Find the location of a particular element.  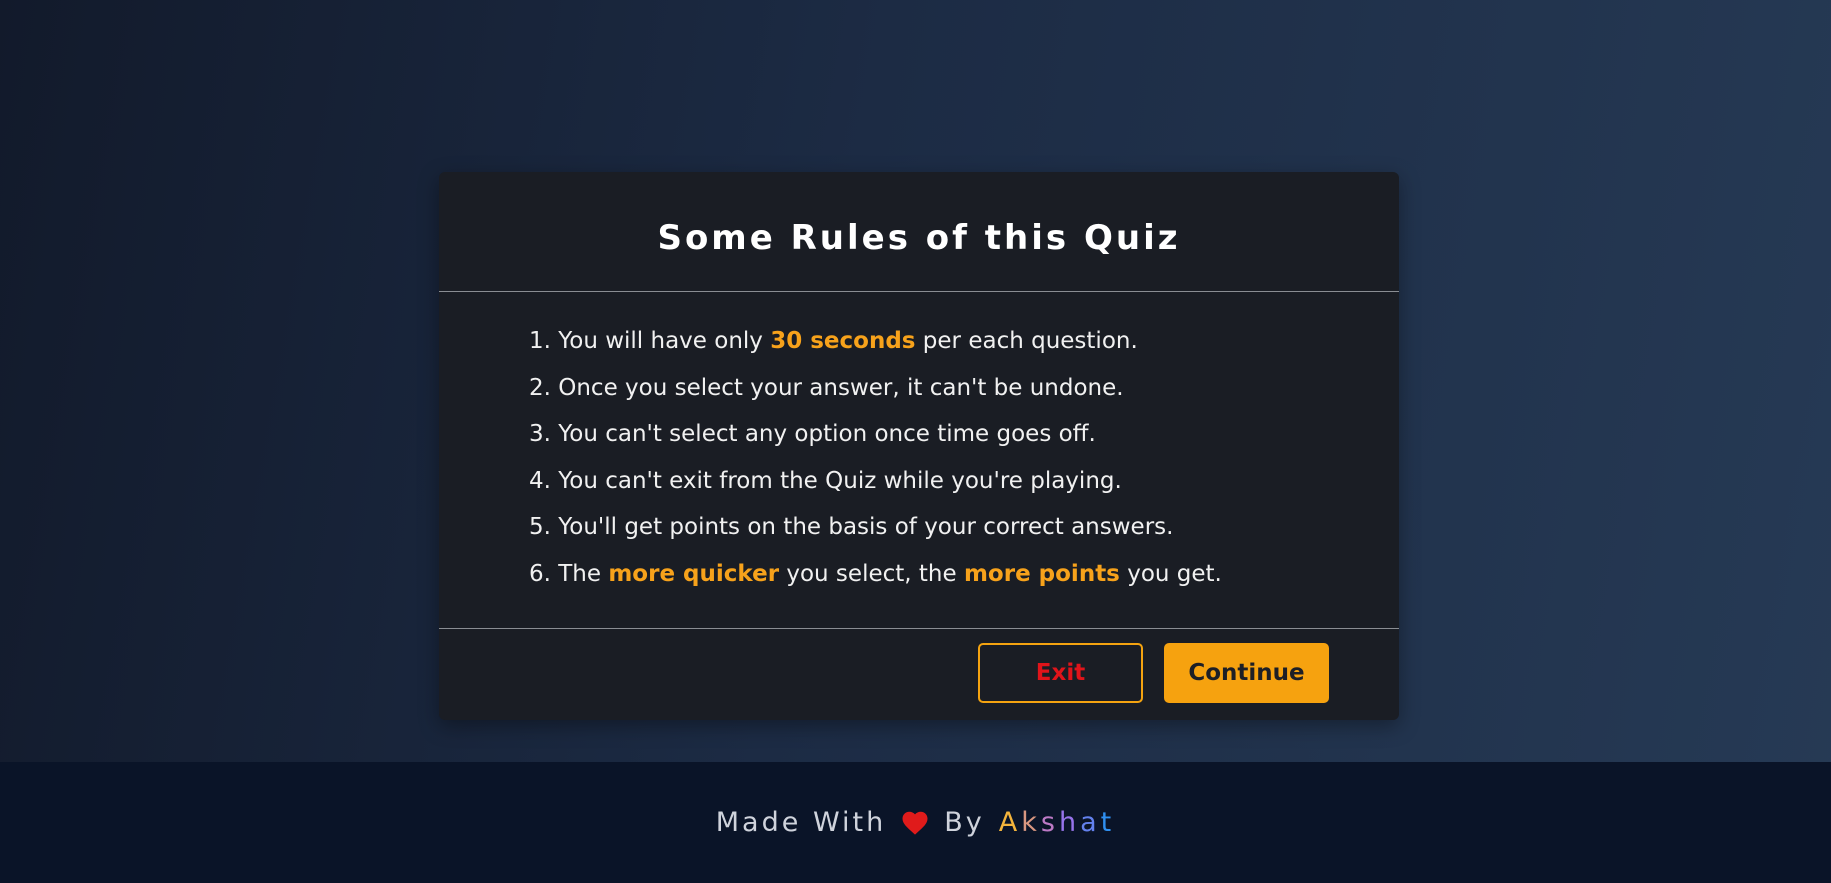

exit-button: Exit is located at coordinates (1060, 673).